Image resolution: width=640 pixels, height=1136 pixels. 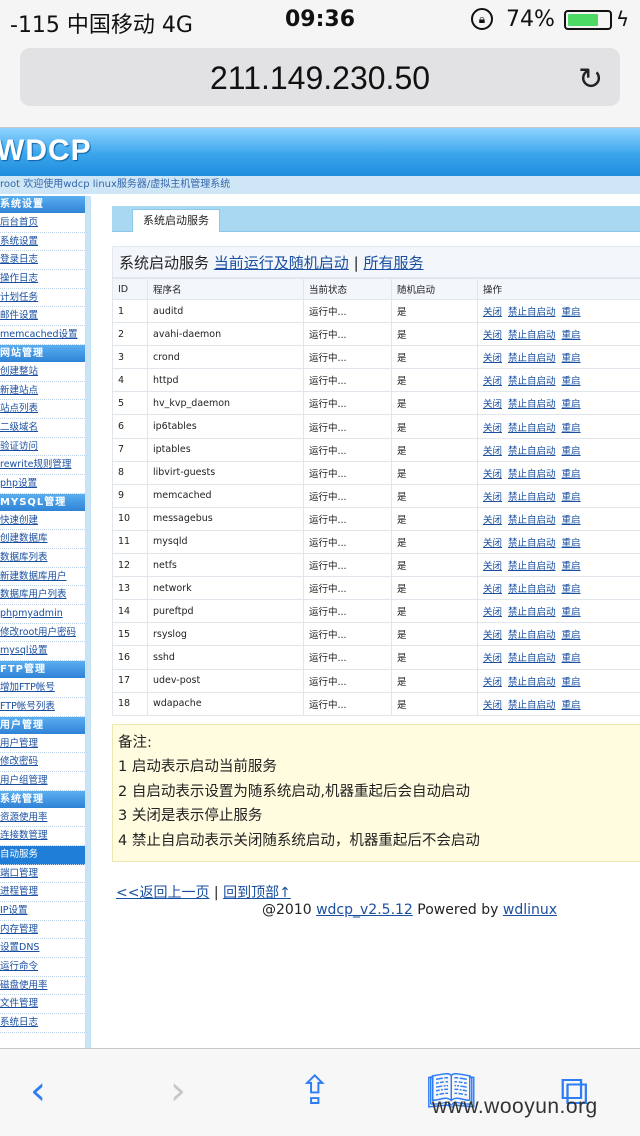 I want to click on version-link: wdcp_v2.5.12, so click(x=364, y=910).